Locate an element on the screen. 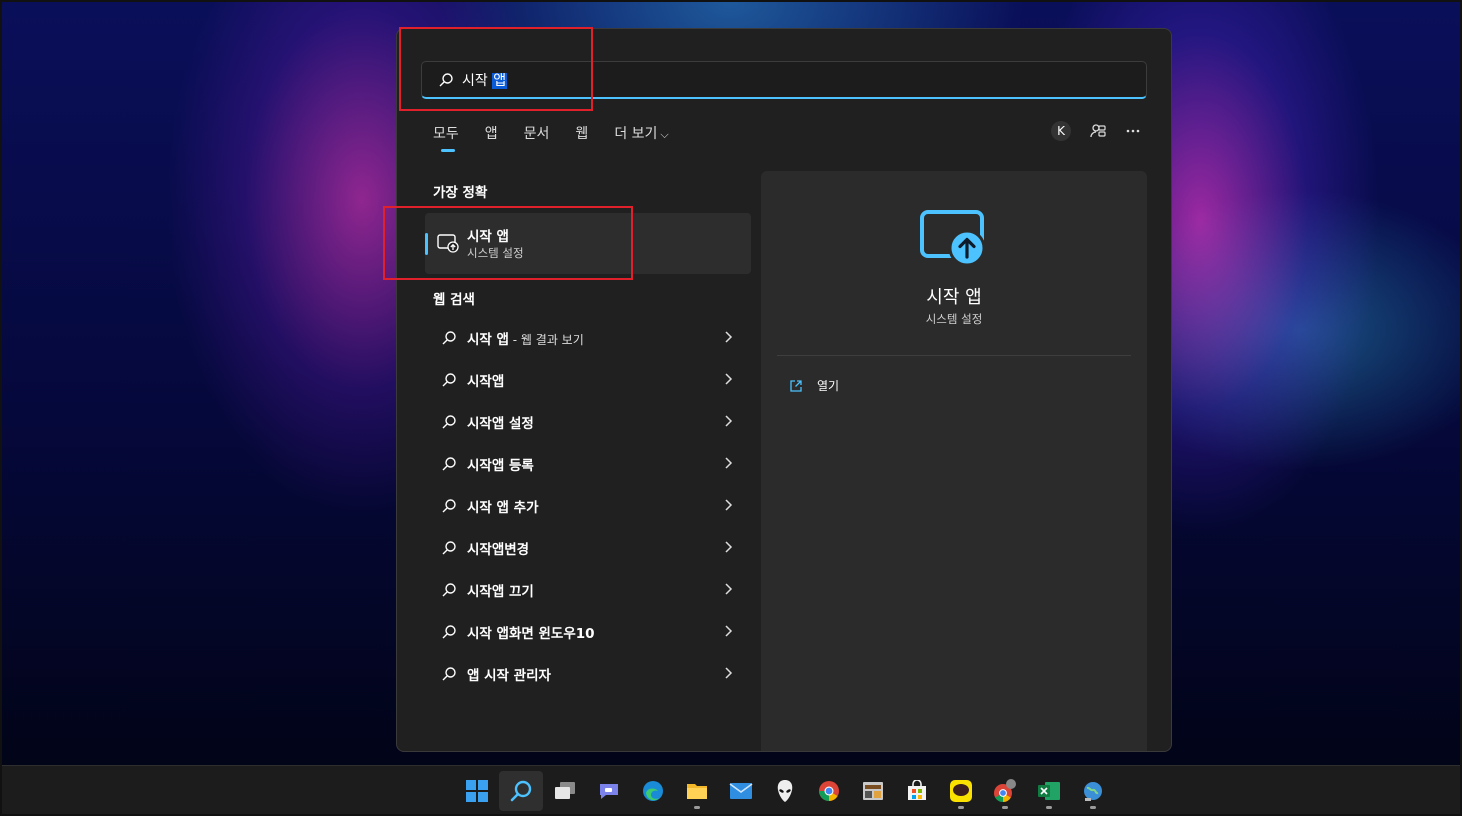 The image size is (1462, 816). tab-apps: 앱 is located at coordinates (491, 133).